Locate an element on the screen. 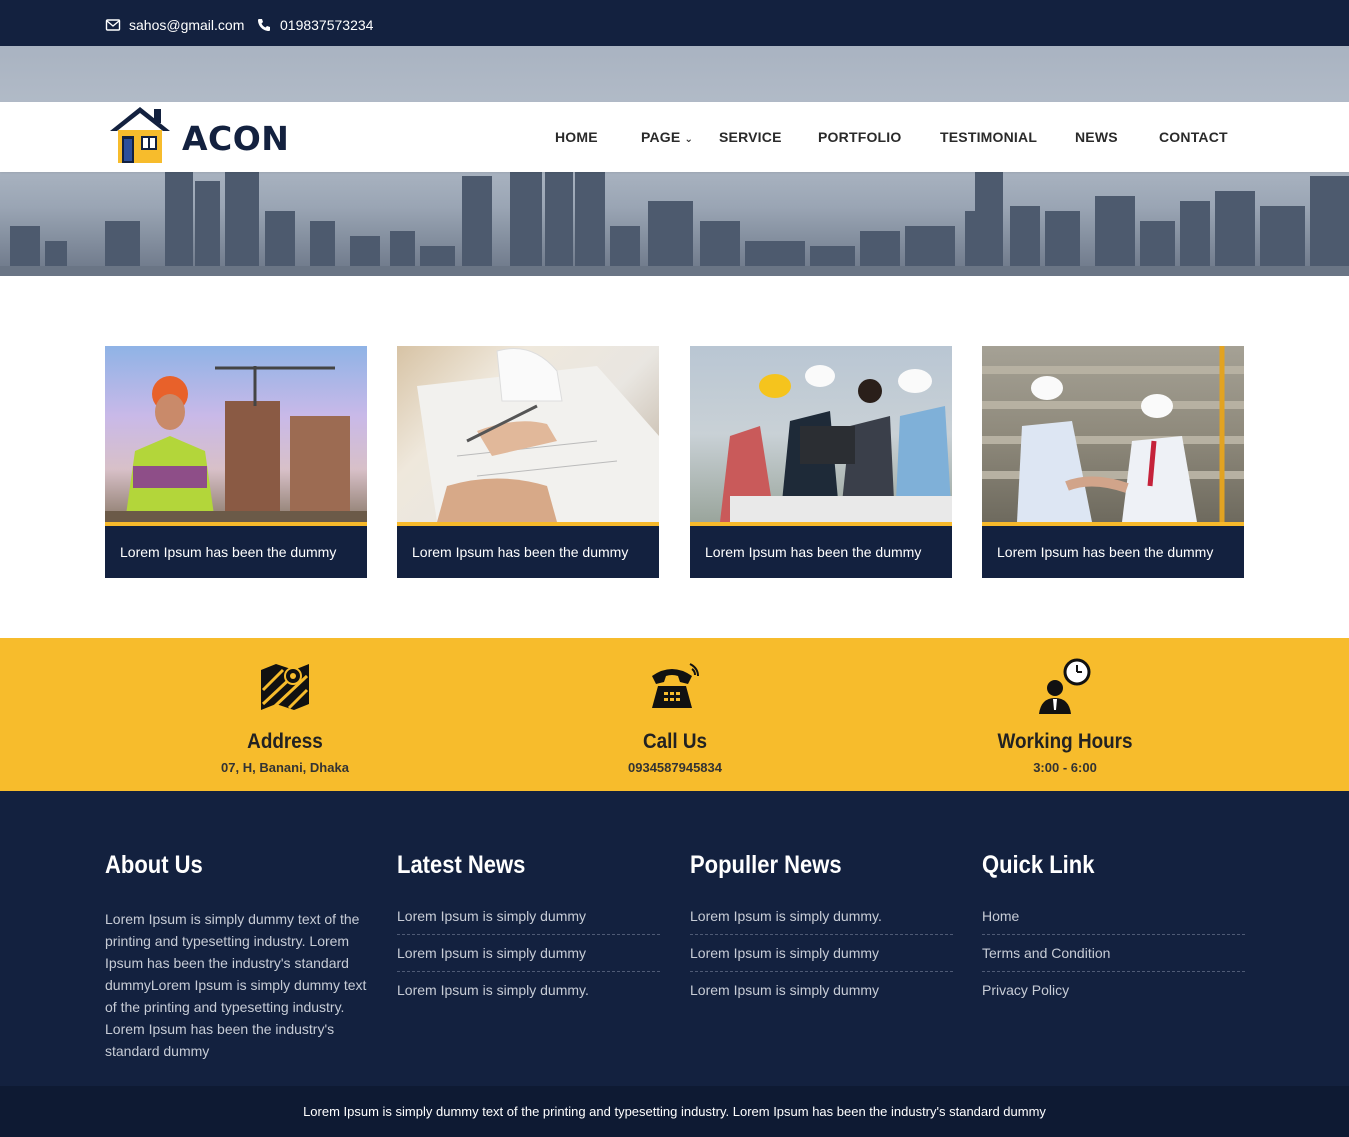  nav-page-label: PAGE is located at coordinates (661, 137).